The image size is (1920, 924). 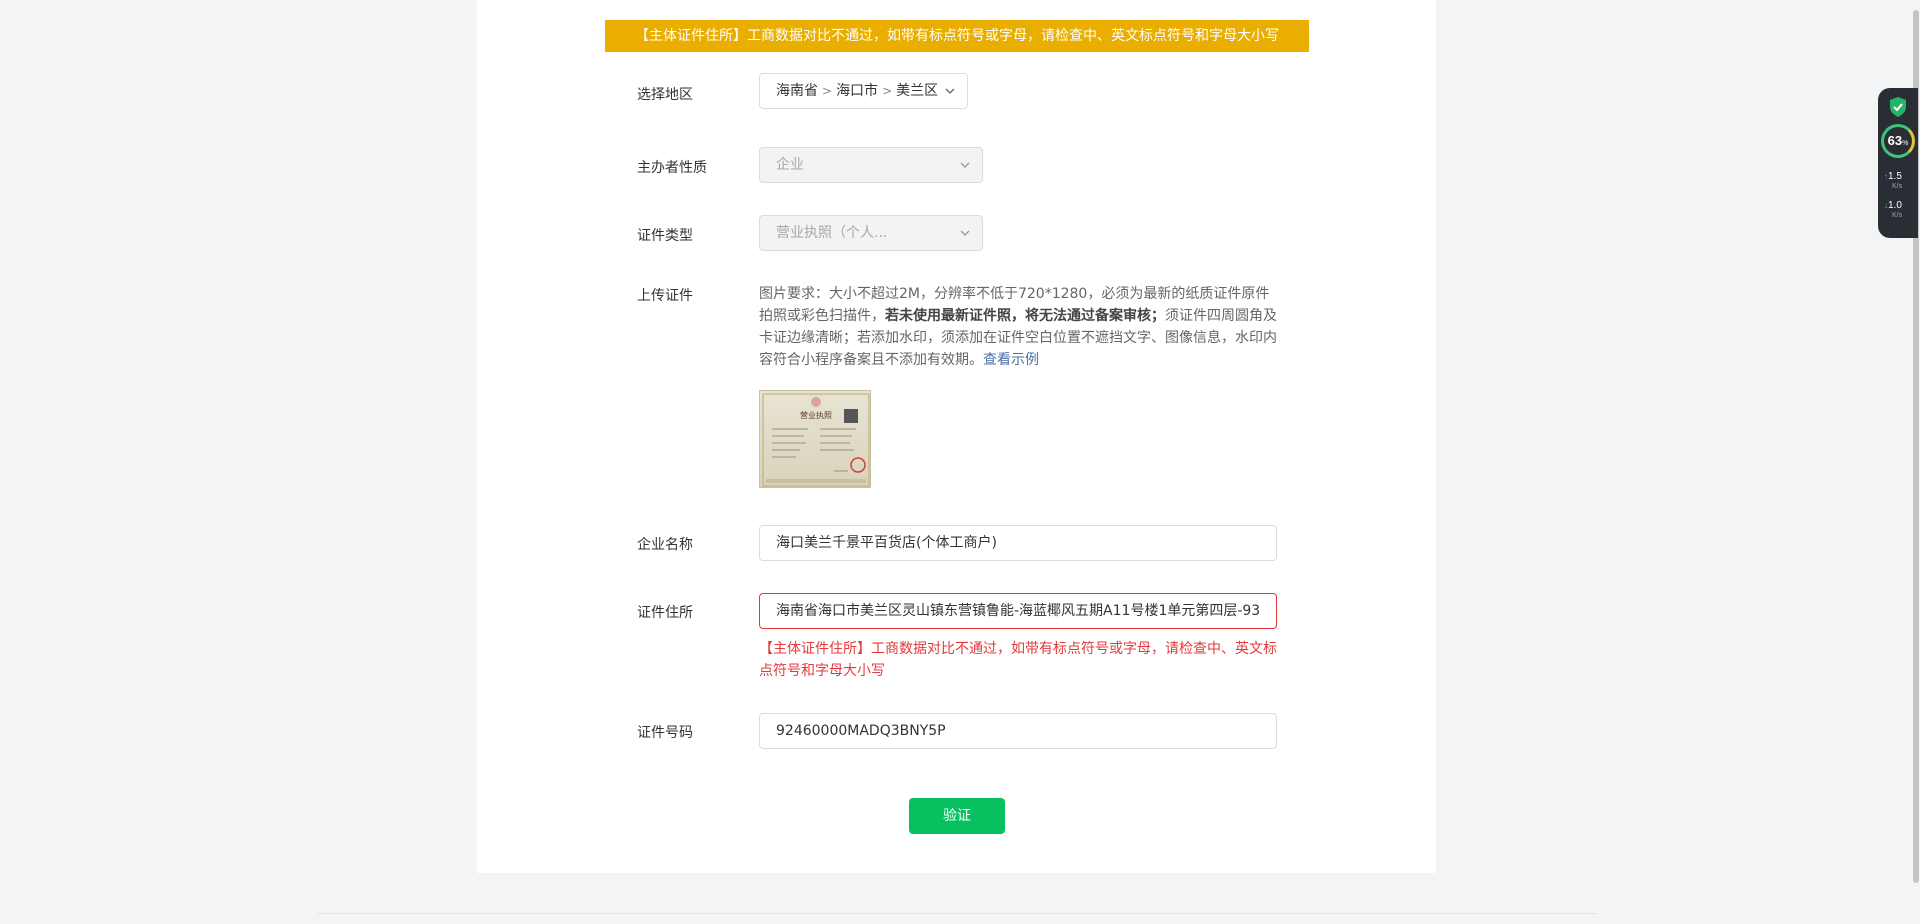 I want to click on organizer-nature-label: 主办者性质, so click(x=672, y=168).